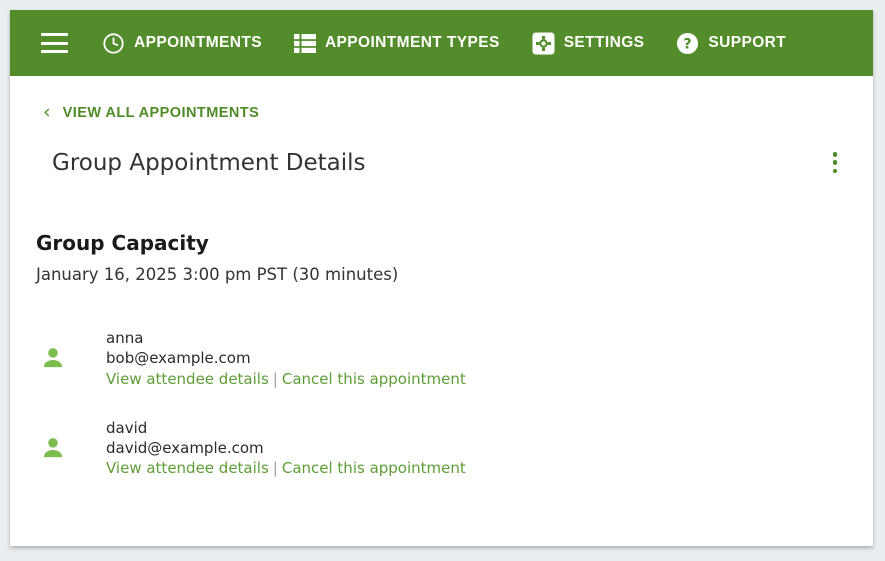 This screenshot has width=885, height=561. Describe the element at coordinates (198, 42) in the screenshot. I see `nav-label-appointments: APPOINTMENTS` at that location.